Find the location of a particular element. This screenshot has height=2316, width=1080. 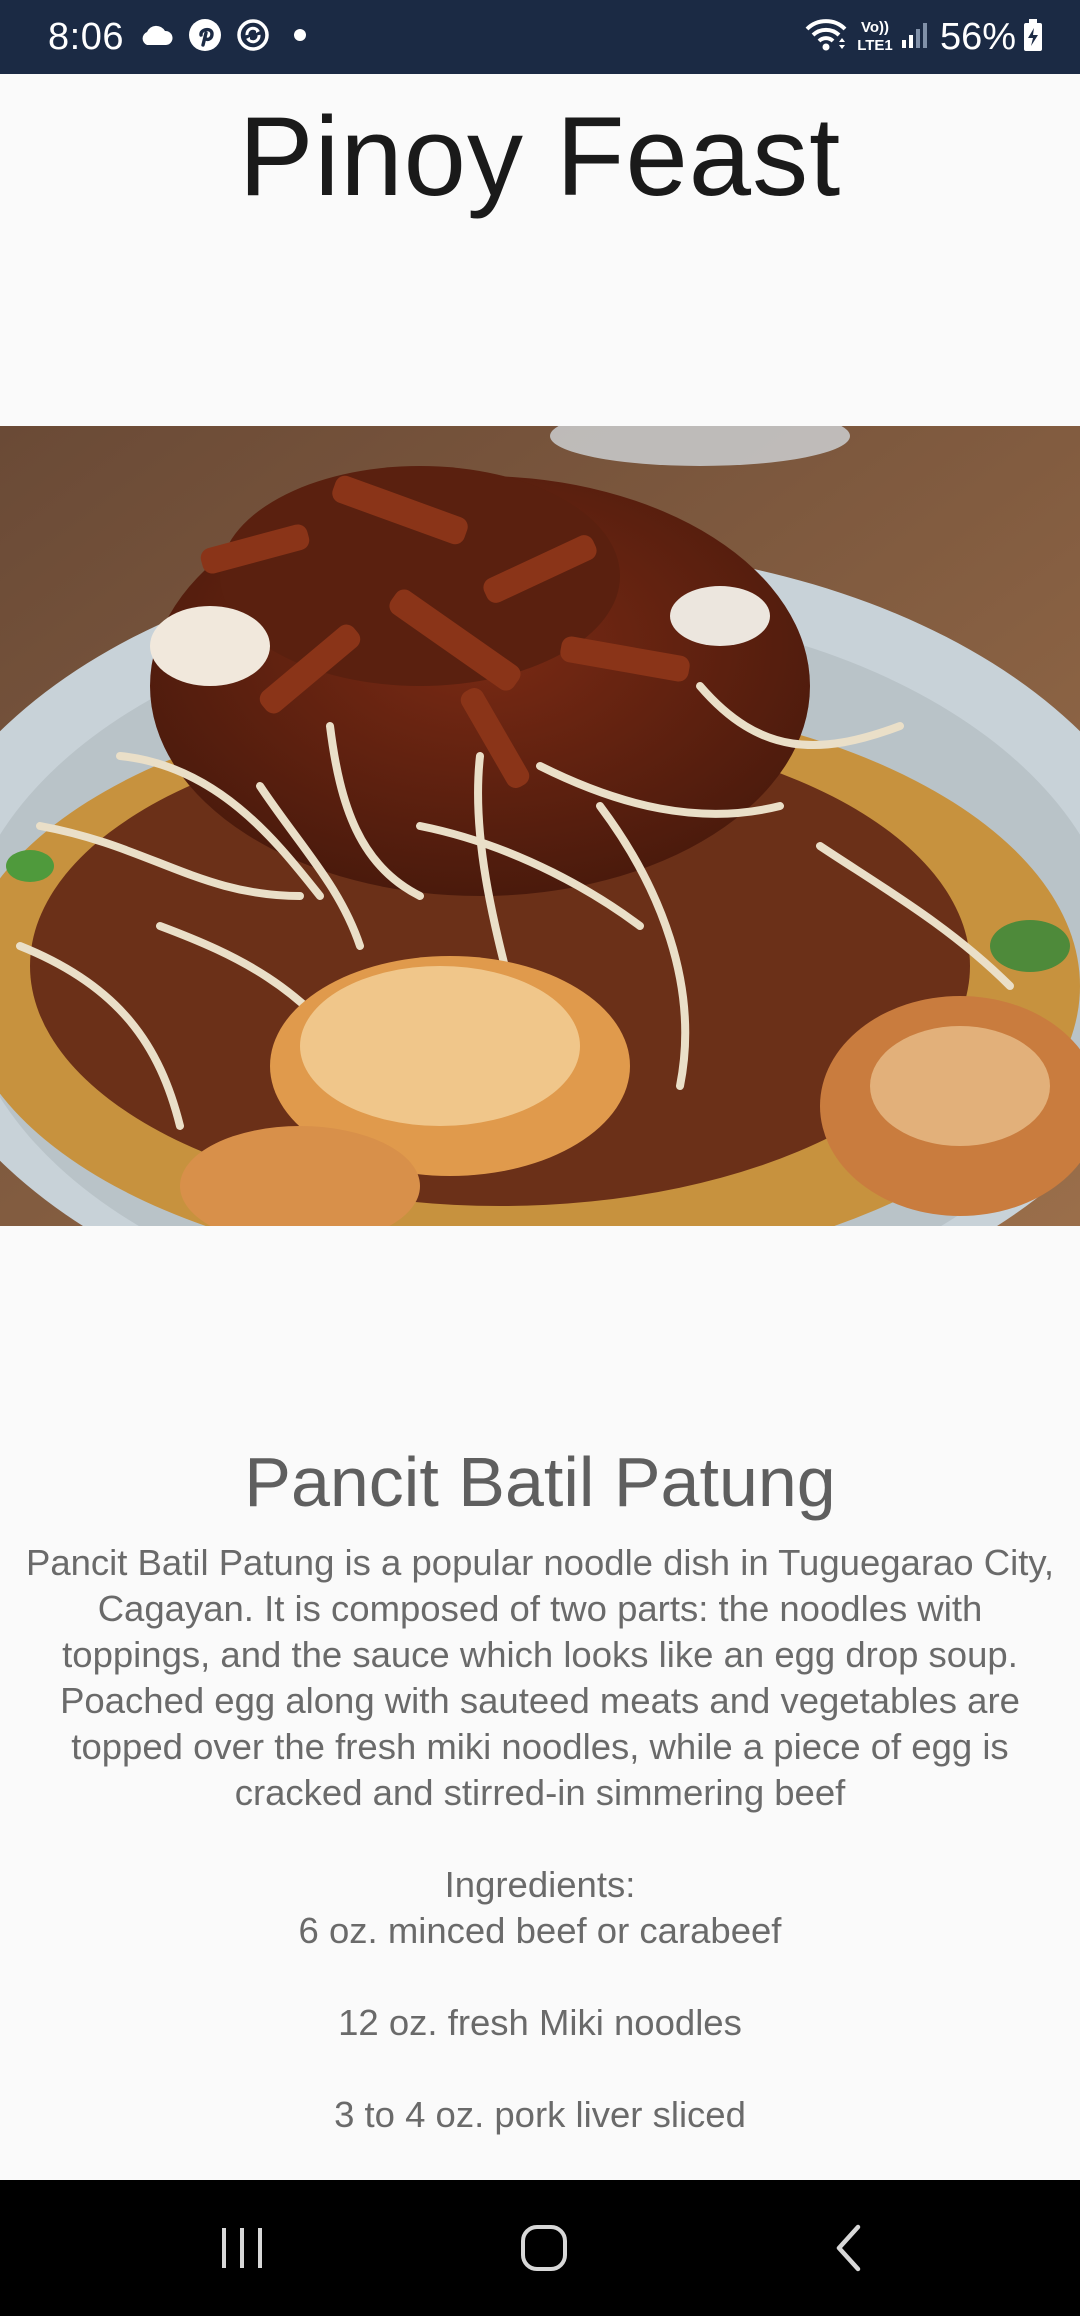

back-icon is located at coordinates (848, 2248).